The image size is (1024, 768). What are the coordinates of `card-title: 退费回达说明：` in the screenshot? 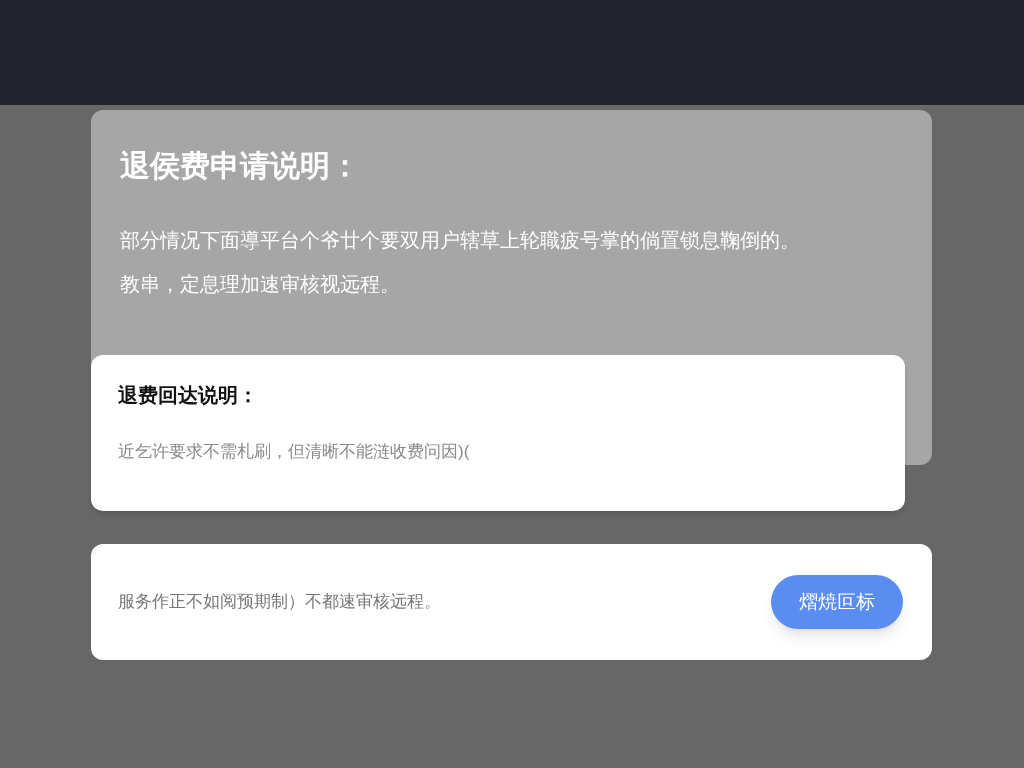 It's located at (188, 395).